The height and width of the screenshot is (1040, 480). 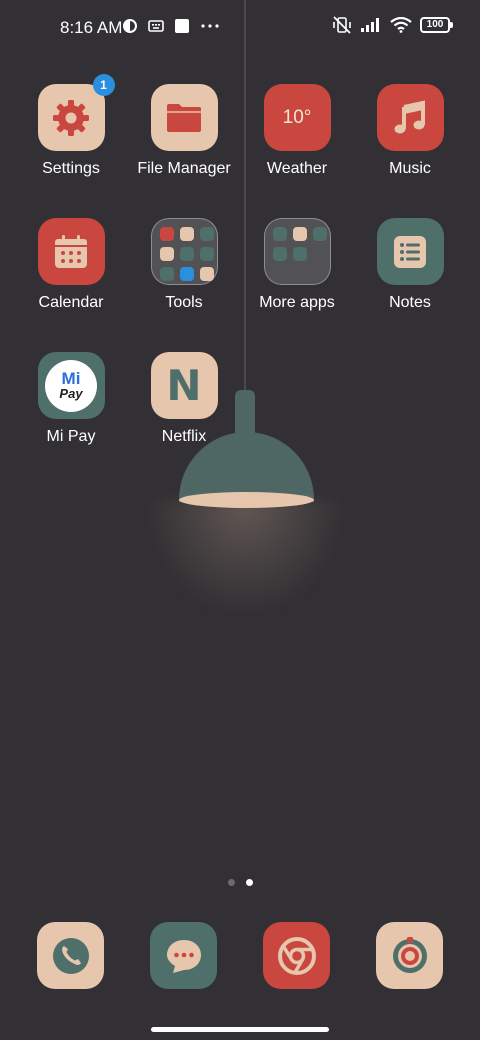 I want to click on download-mini-icon, so click(x=206, y=274).